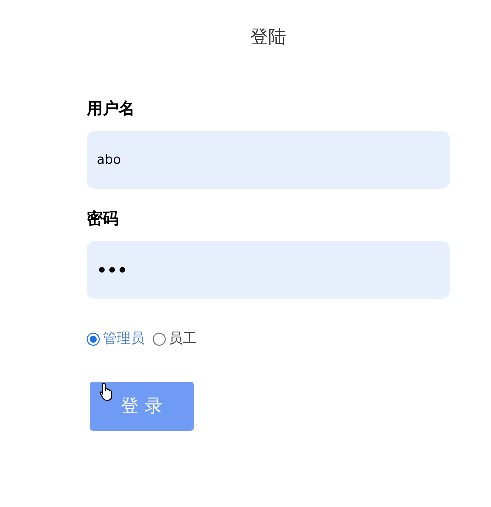  Describe the element at coordinates (107, 392) in the screenshot. I see `hand-cursor-icon` at that location.